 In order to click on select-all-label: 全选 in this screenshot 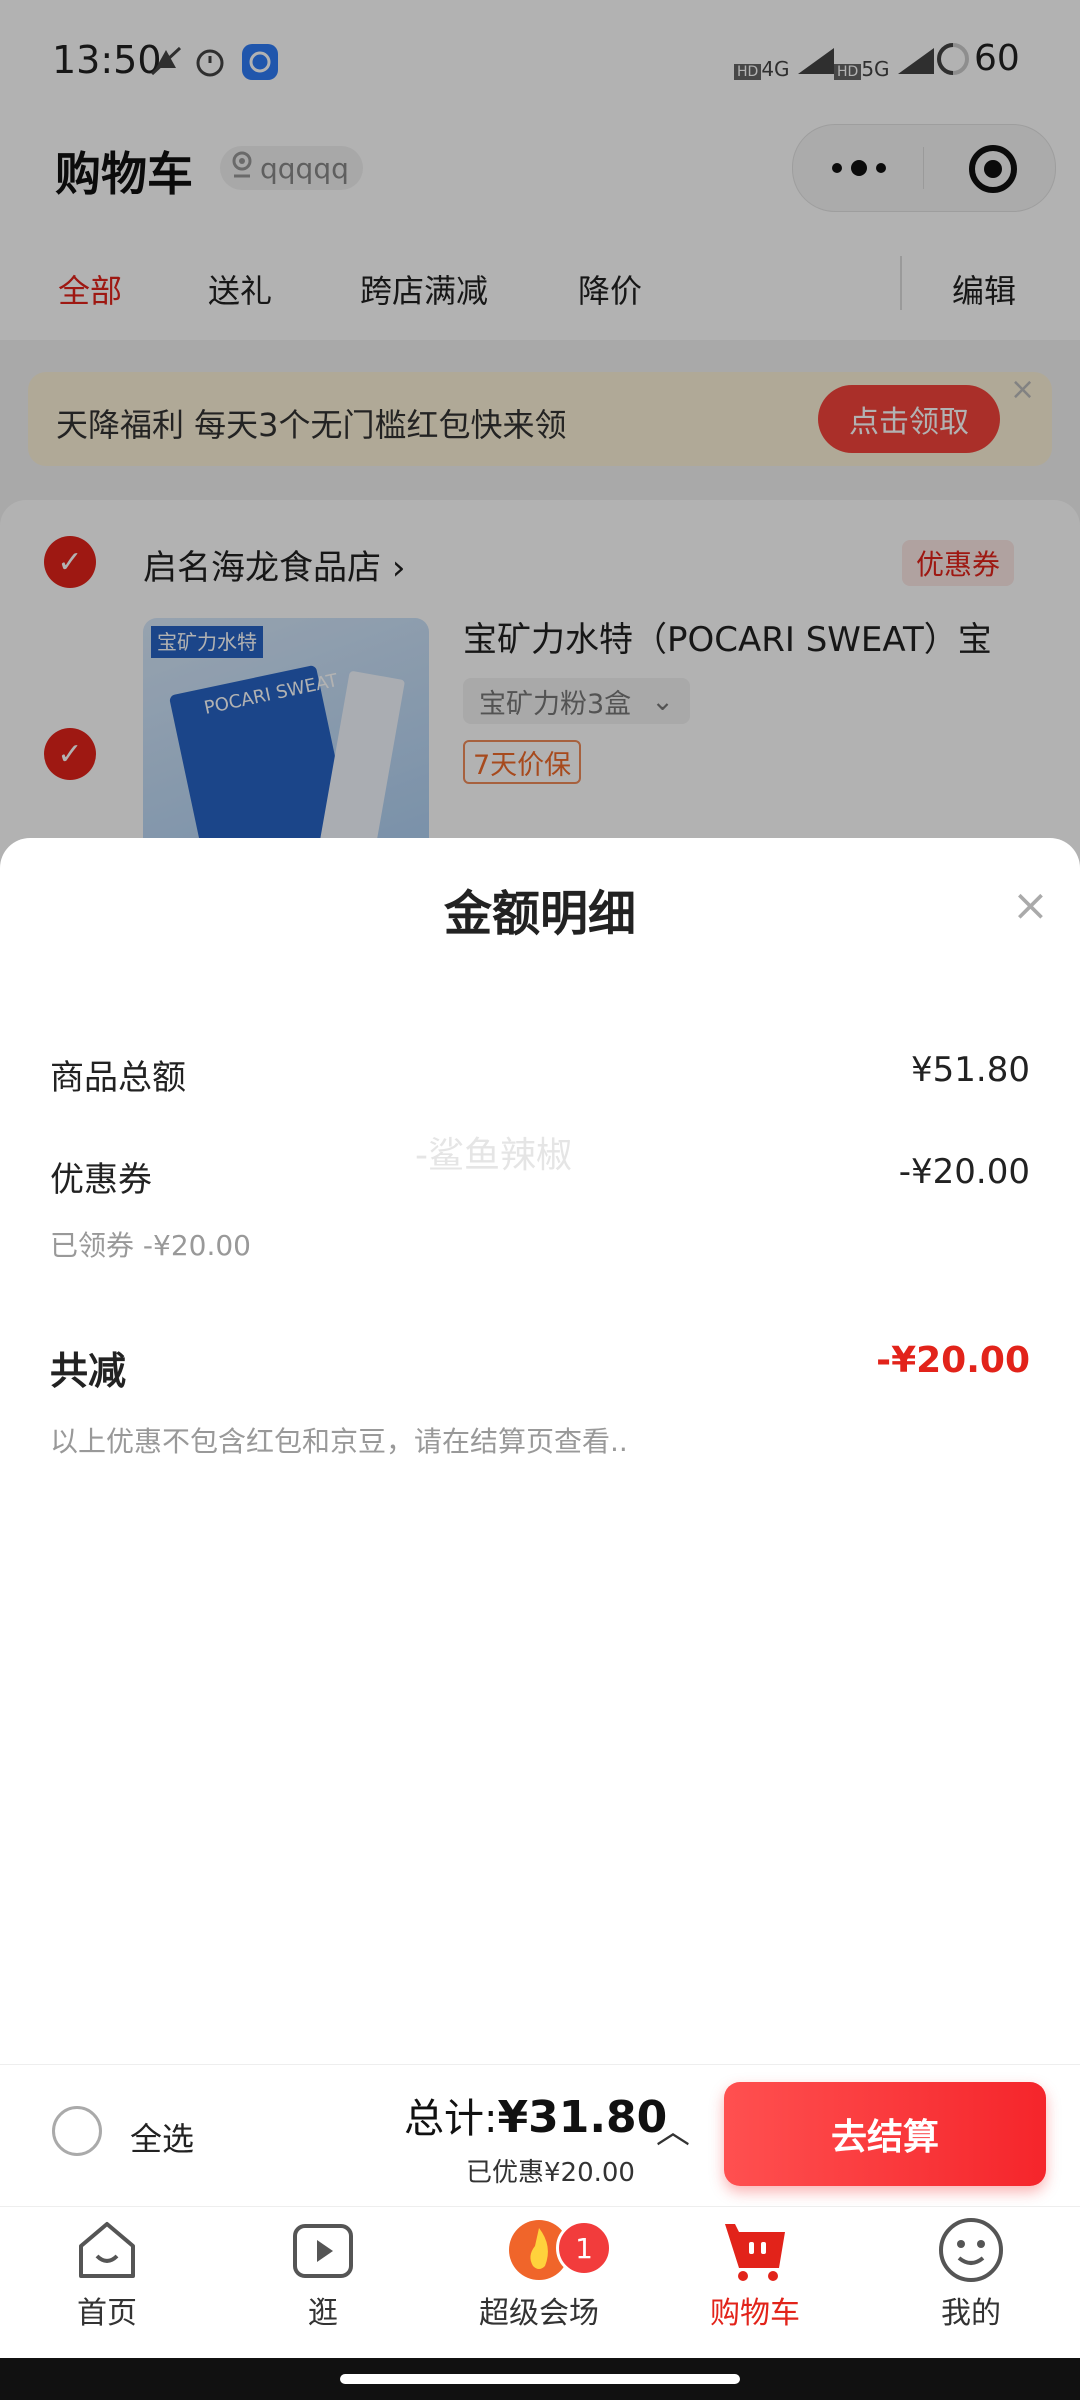, I will do `click(162, 2137)`.